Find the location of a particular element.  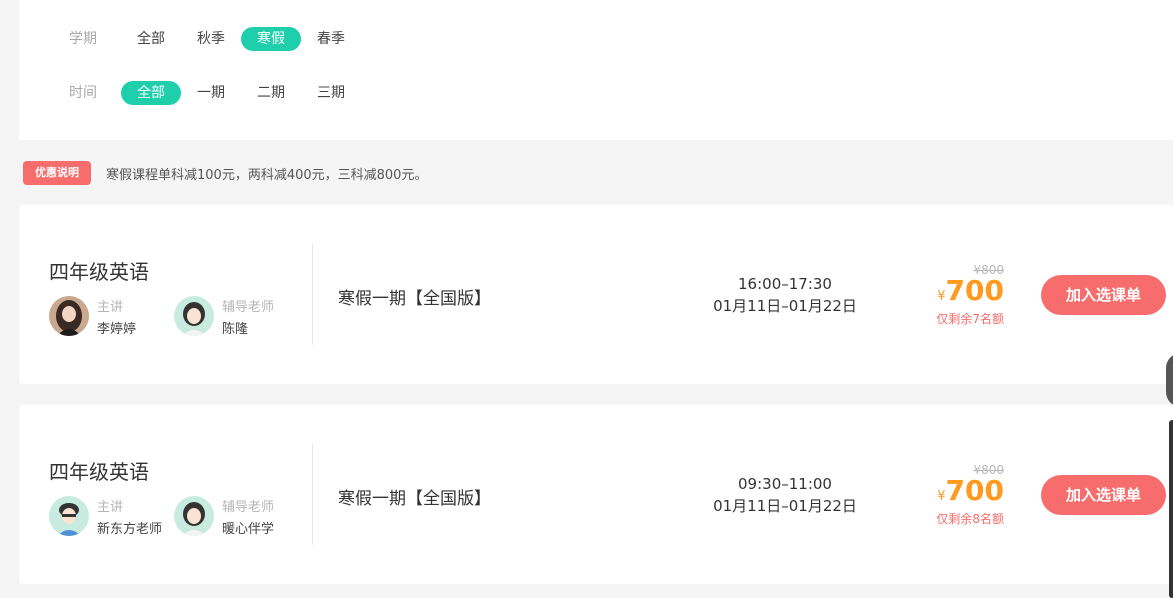

price-block: ¥800 ¥700 仅剩余8名额 is located at coordinates (951, 495).